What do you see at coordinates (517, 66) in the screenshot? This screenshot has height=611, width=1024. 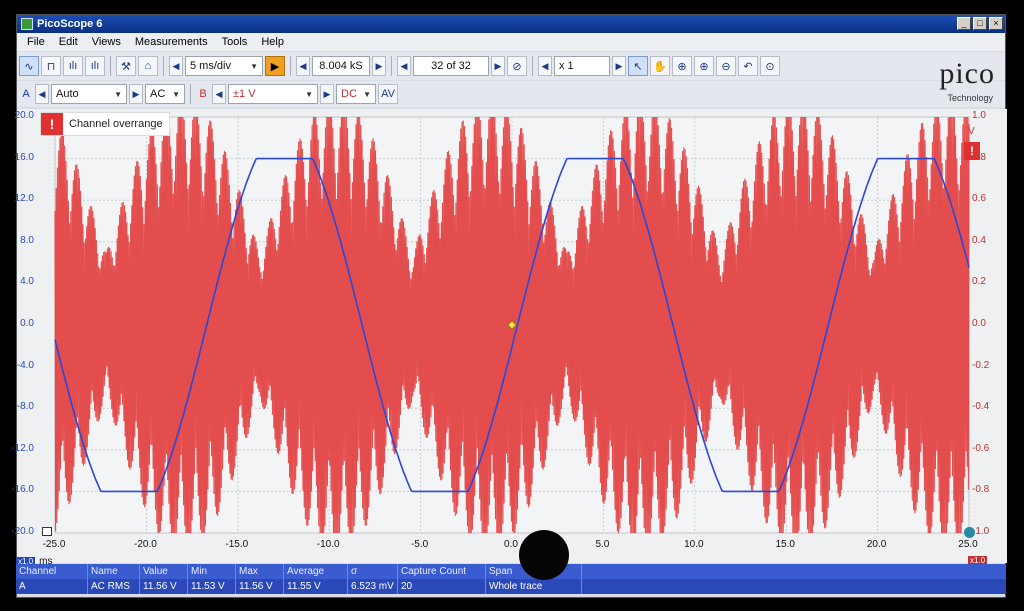 I see `navigator-icon: ⊘` at bounding box center [517, 66].